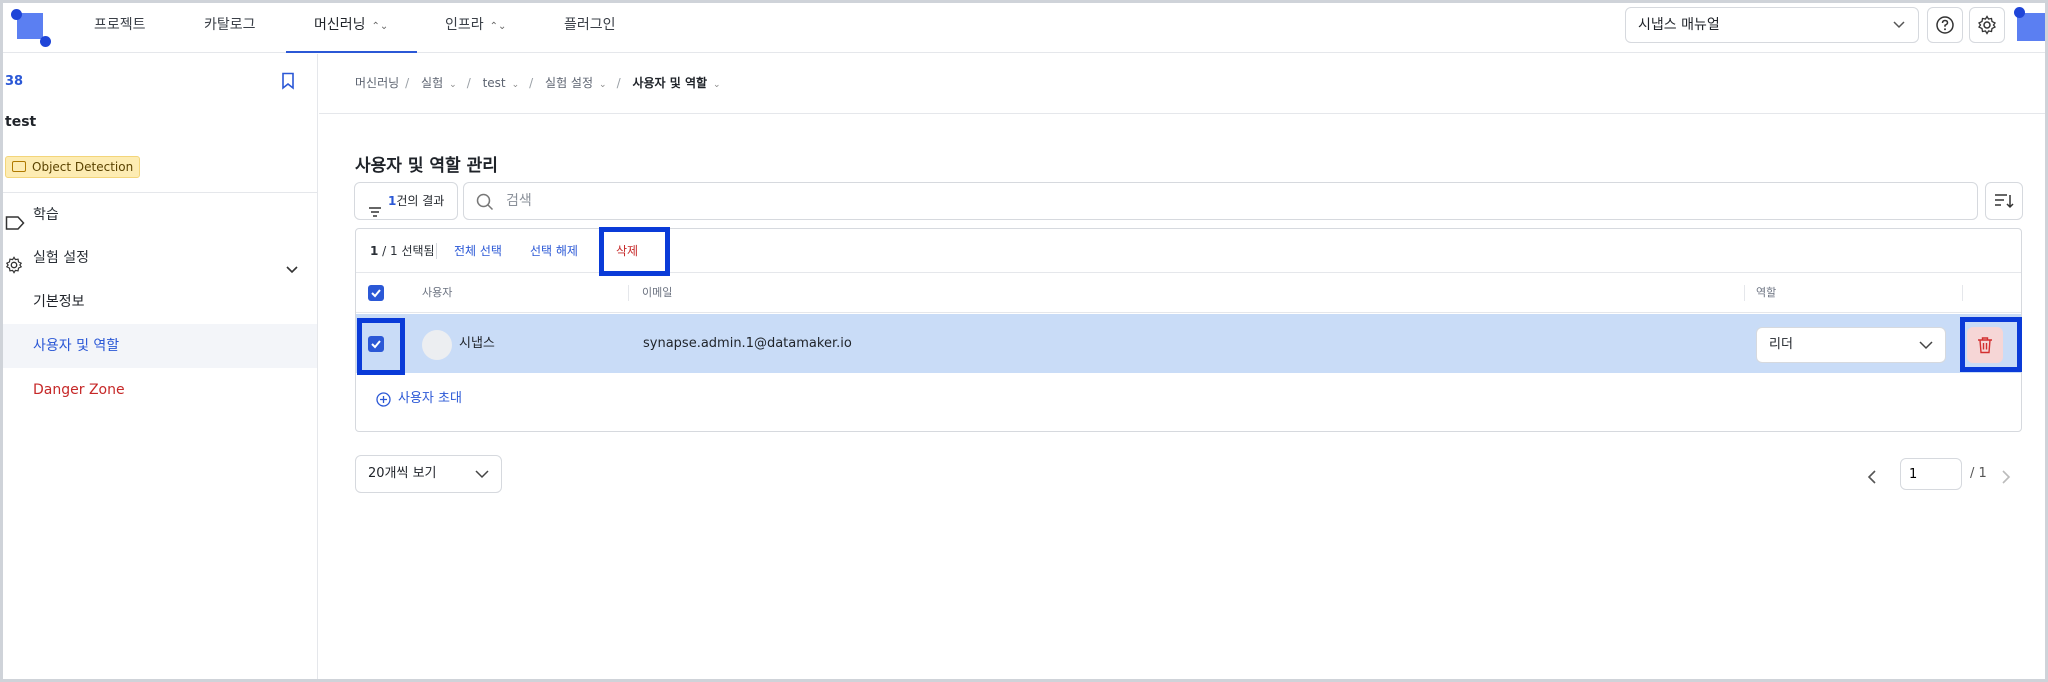 The height and width of the screenshot is (682, 2048). What do you see at coordinates (430, 398) in the screenshot?
I see `invite-user-label: 사용자 초대` at bounding box center [430, 398].